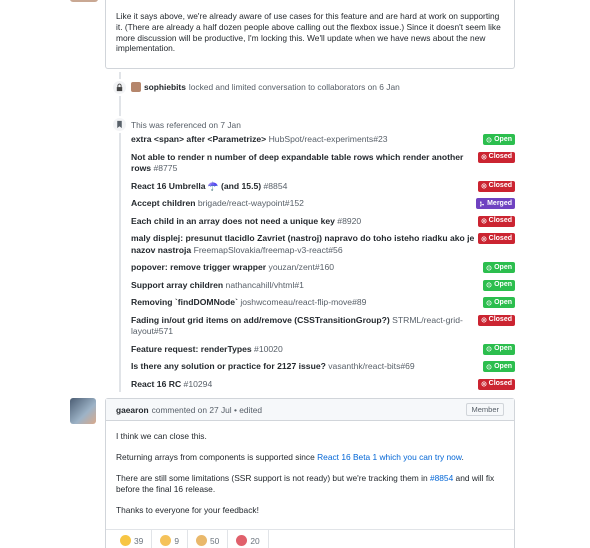 The image size is (590, 548). Describe the element at coordinates (132, 410) in the screenshot. I see `comment-author: gaearon` at that location.